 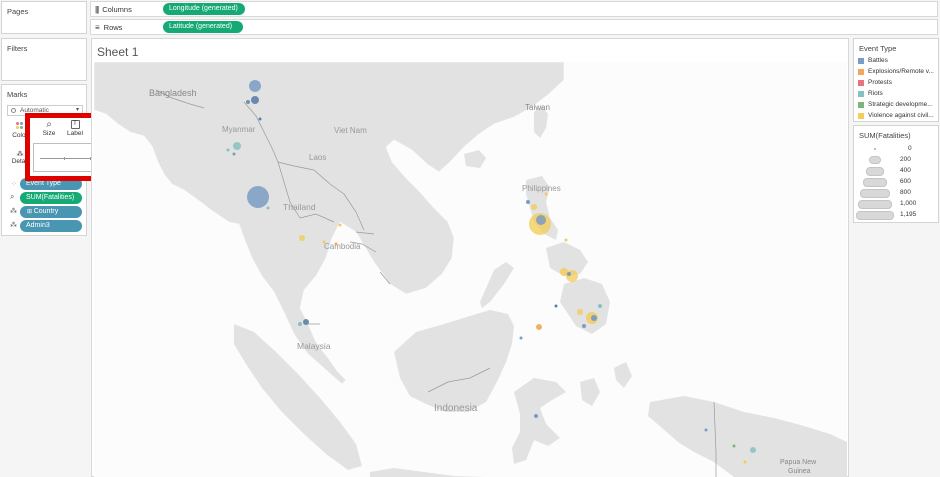 What do you see at coordinates (456, 408) in the screenshot?
I see `map-label-indonesia: Indonesia` at bounding box center [456, 408].